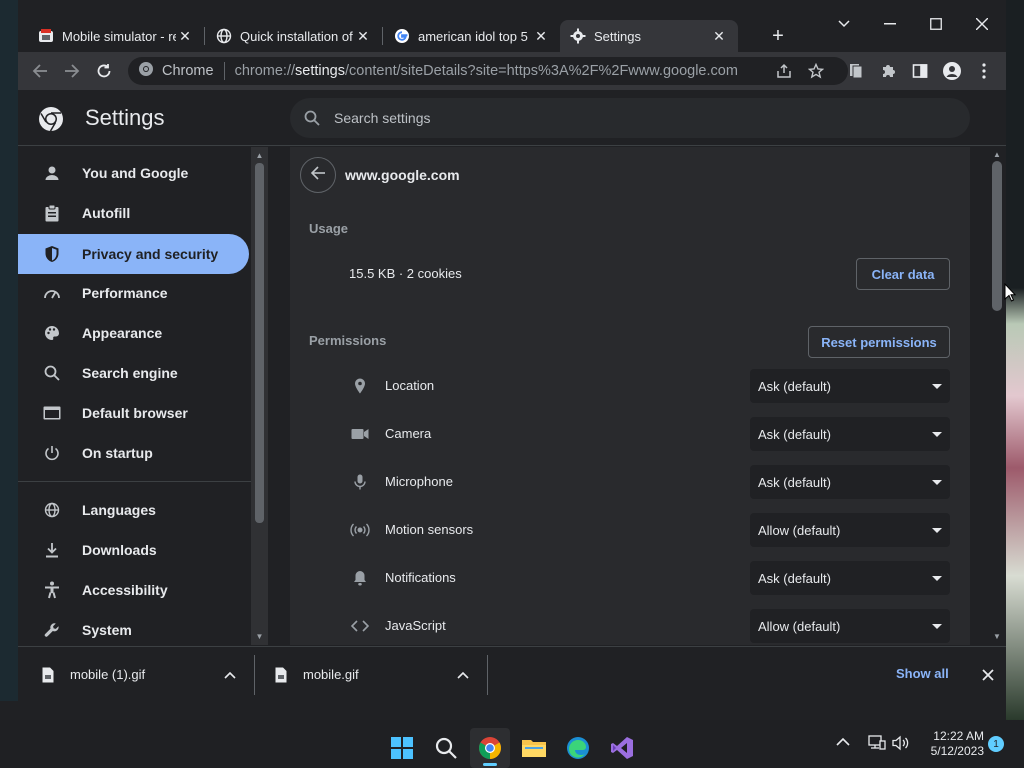 This screenshot has height=768, width=1024. Describe the element at coordinates (133, 510) in the screenshot. I see `sidebar-item-languages: Languages` at that location.